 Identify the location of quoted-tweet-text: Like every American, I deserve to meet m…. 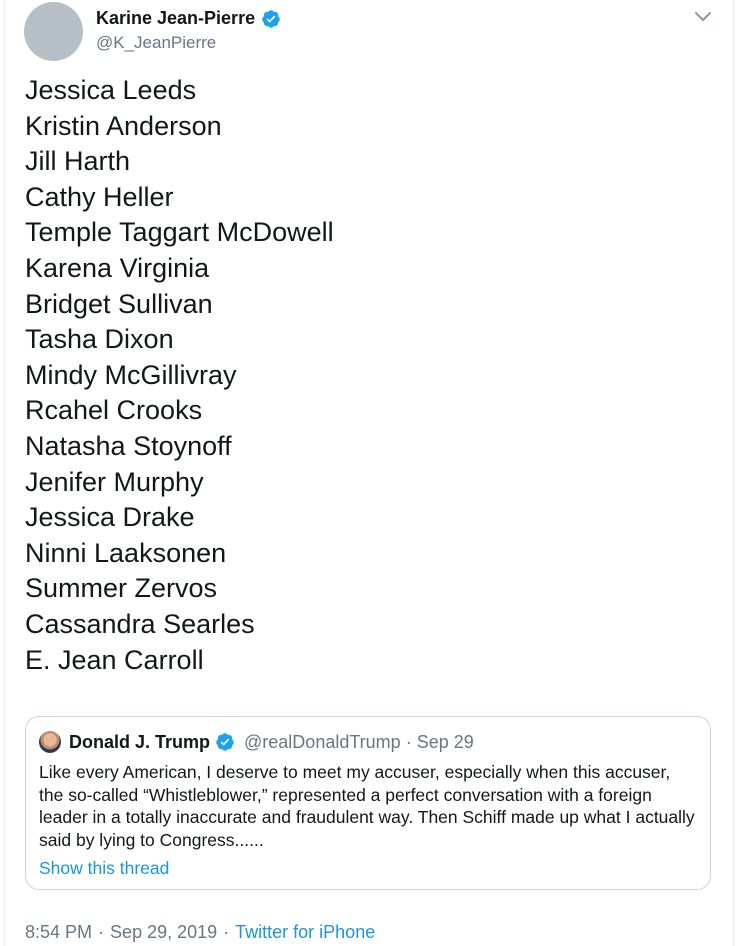
(367, 806).